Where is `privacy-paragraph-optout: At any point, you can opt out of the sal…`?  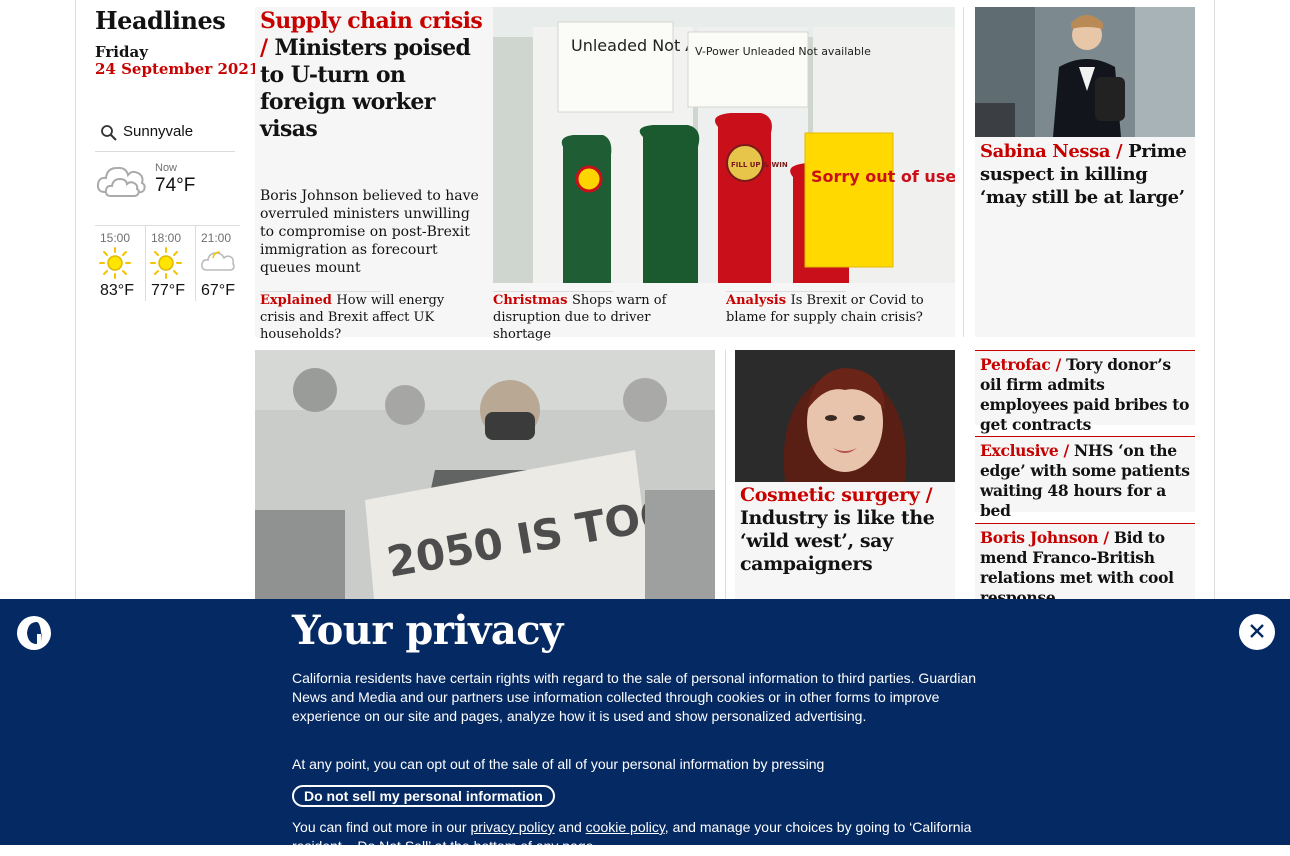 privacy-paragraph-optout: At any point, you can opt out of the sal… is located at coordinates (558, 764).